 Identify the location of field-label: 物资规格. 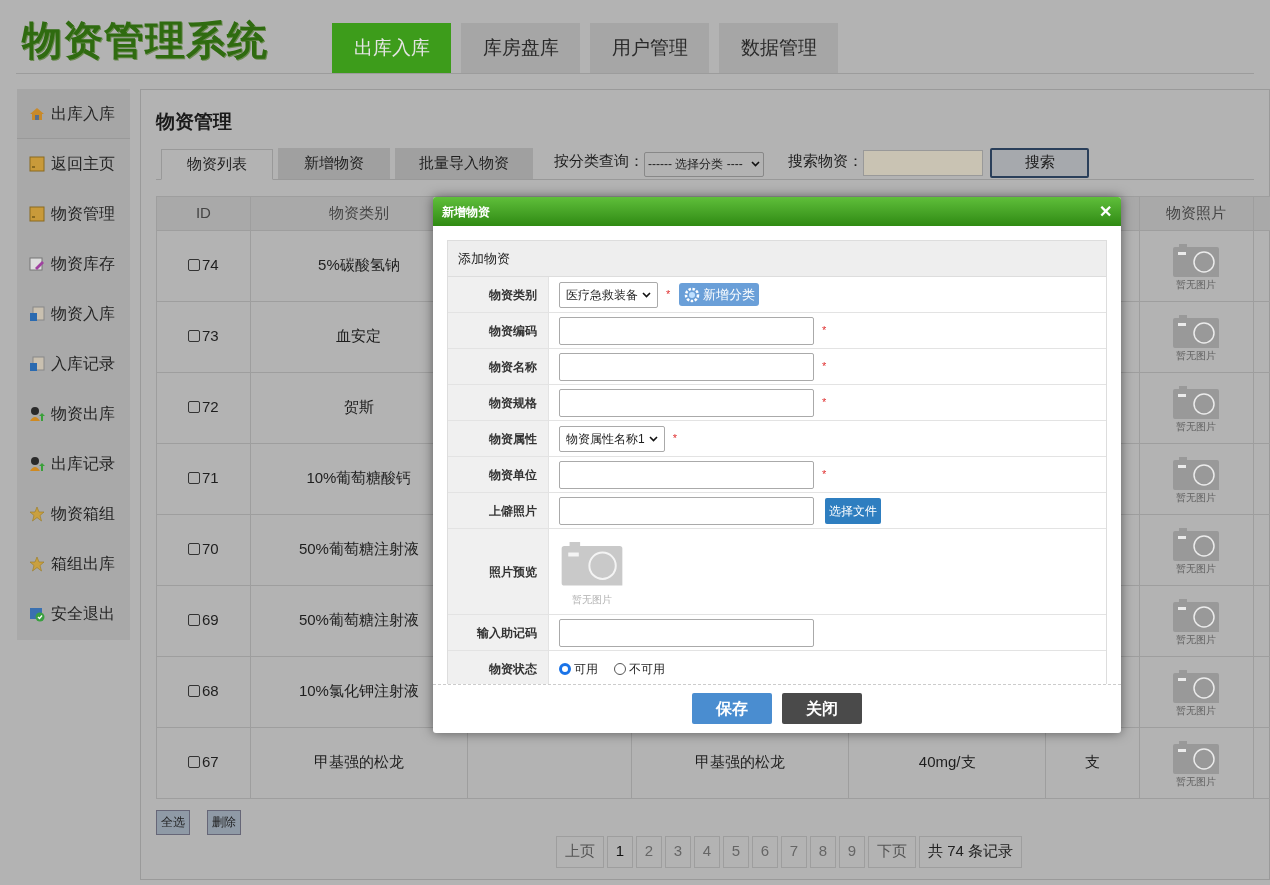
(513, 403).